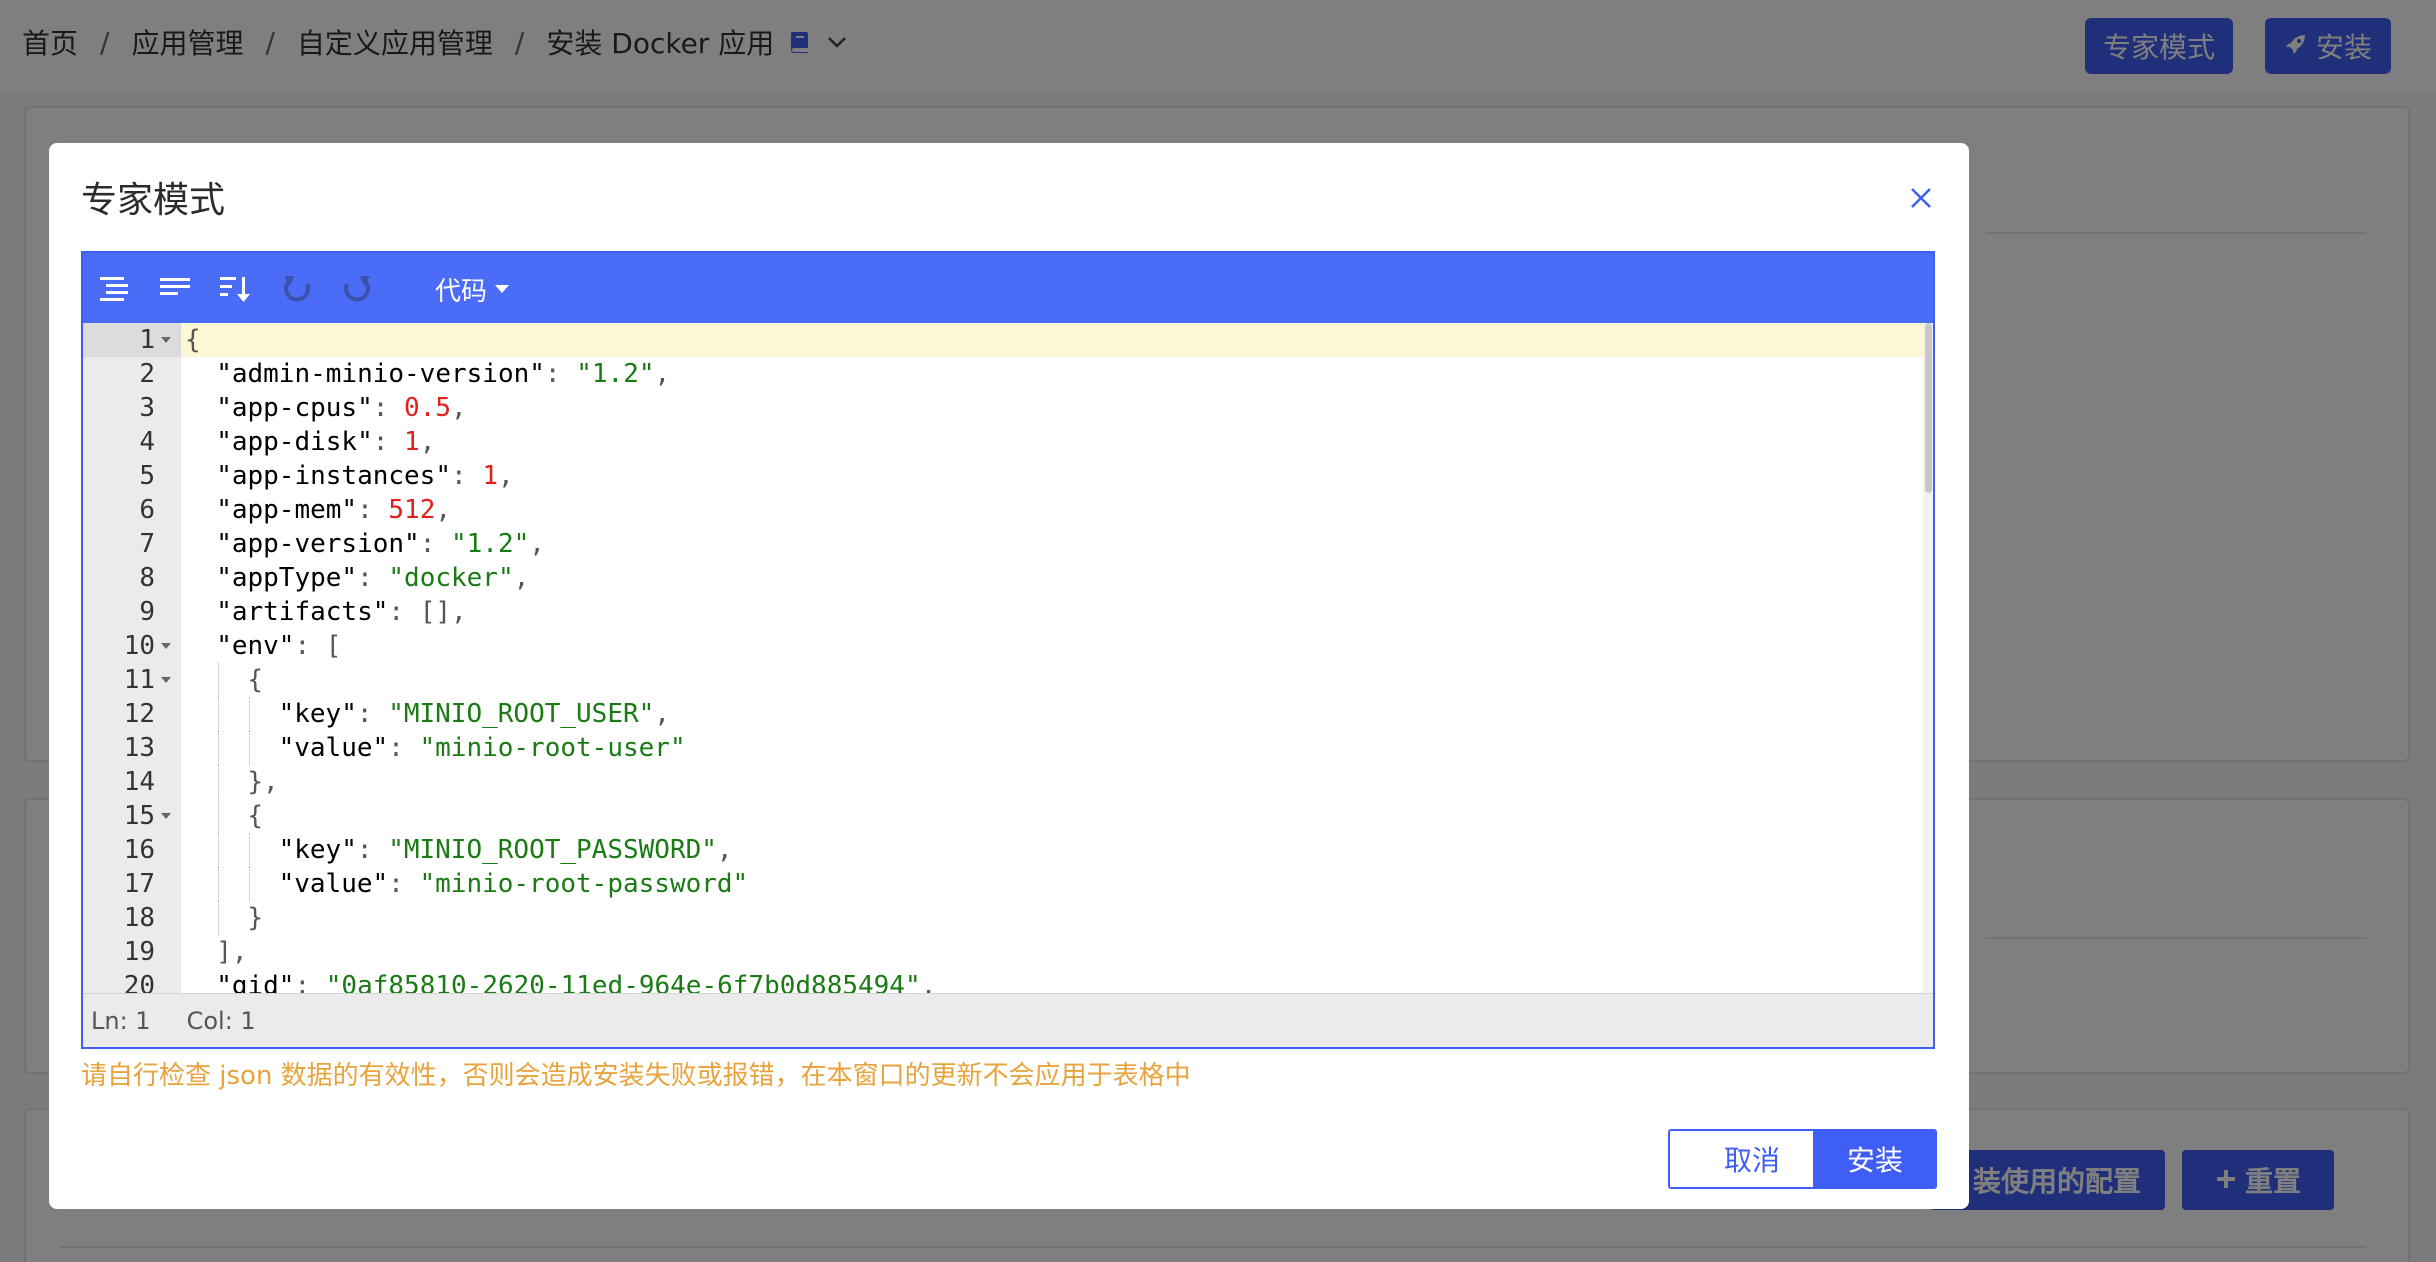 This screenshot has width=2436, height=1262. Describe the element at coordinates (435, 612) in the screenshot. I see `code-token: []` at that location.